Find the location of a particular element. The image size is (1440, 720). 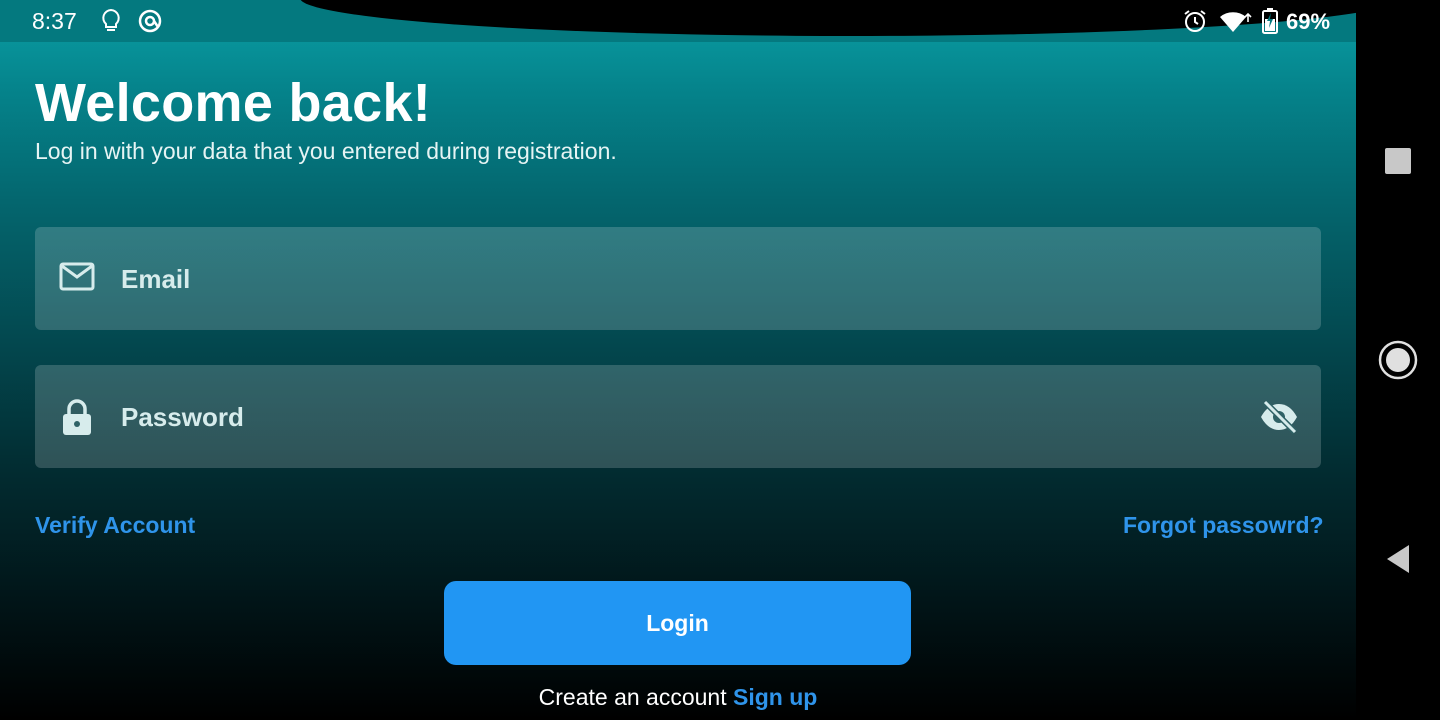

home-button is located at coordinates (1398, 360).